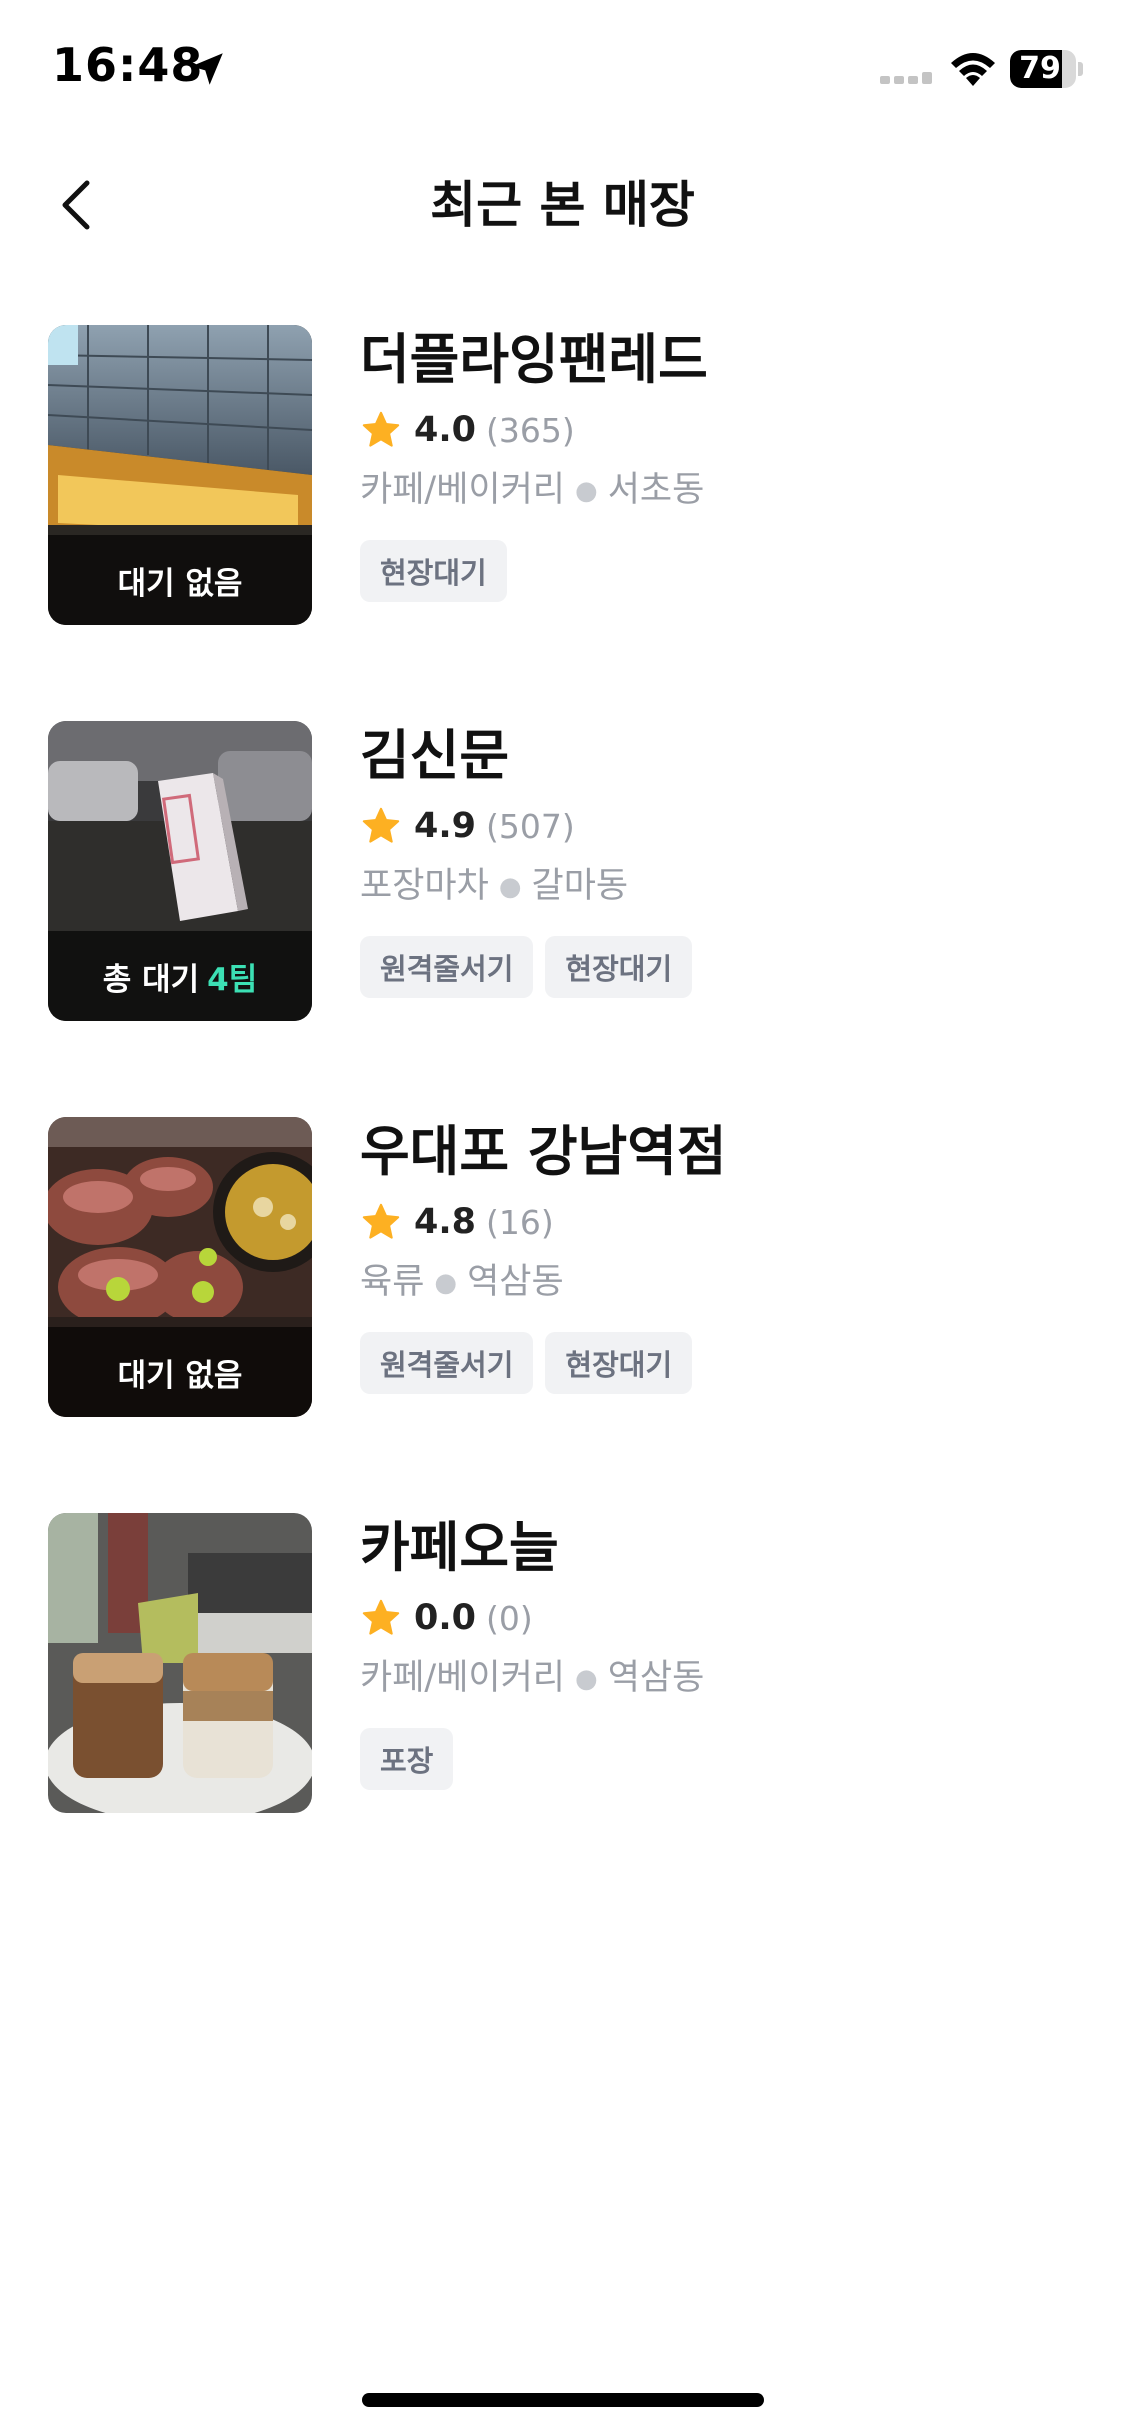 This screenshot has height=2436, width=1125. What do you see at coordinates (207, 69) in the screenshot?
I see `location-arrow-icon` at bounding box center [207, 69].